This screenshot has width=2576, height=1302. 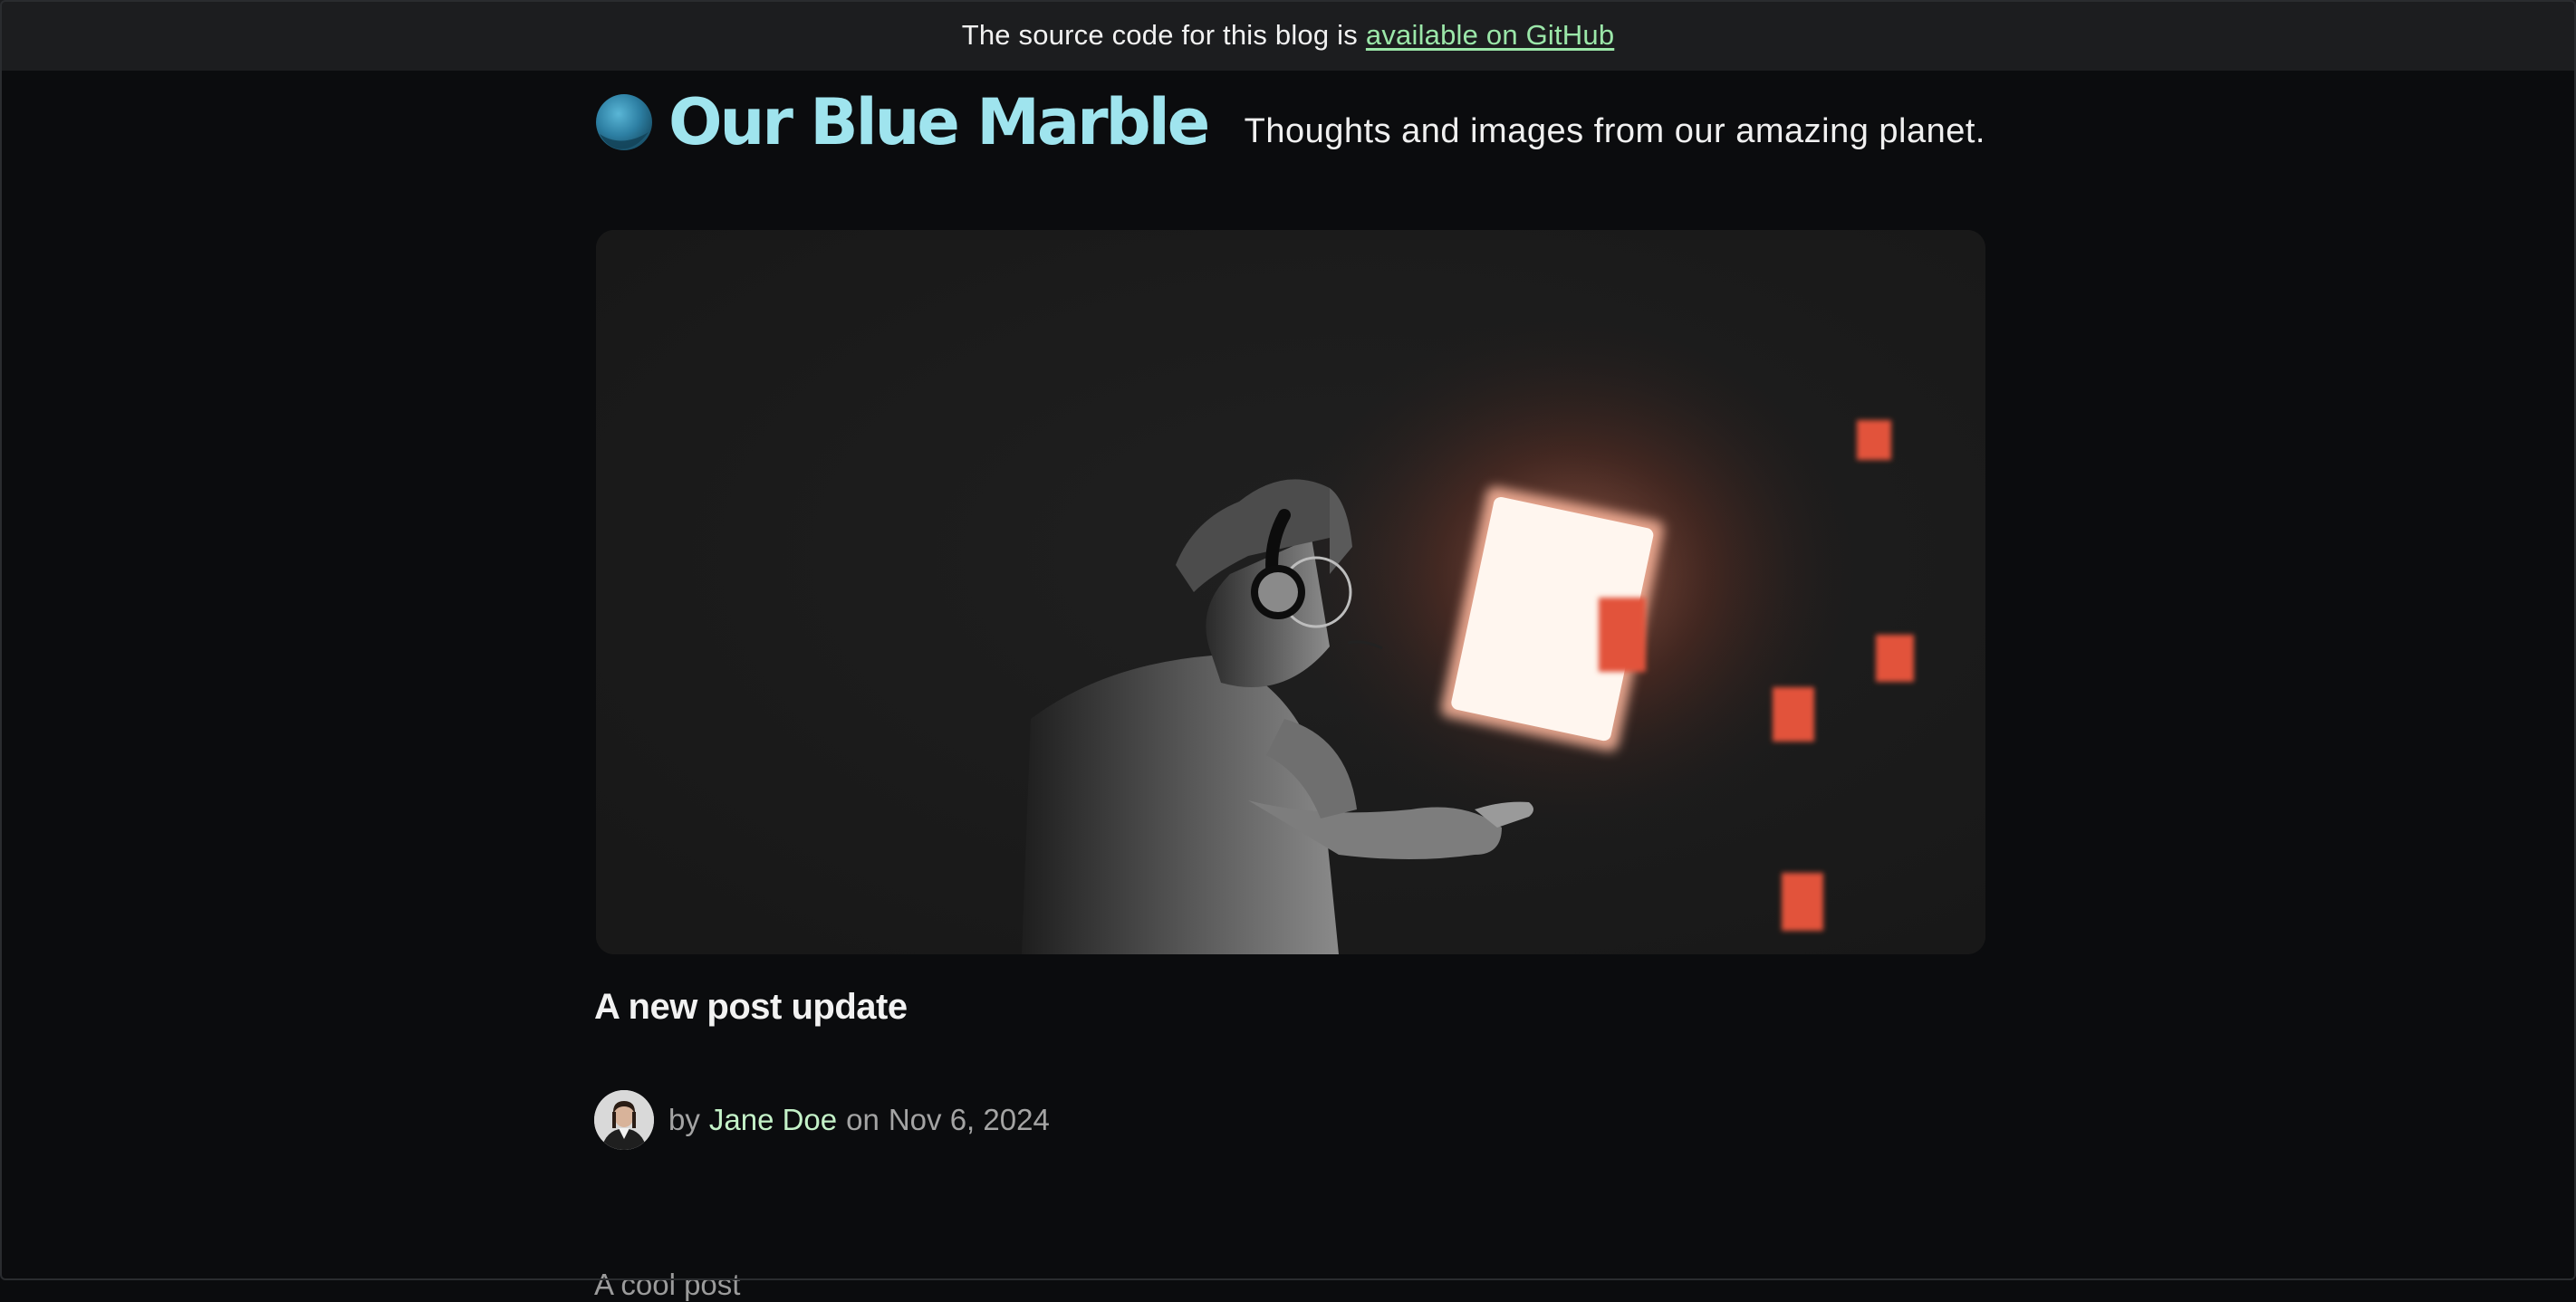 I want to click on post-date: Nov 6, 2024, so click(x=969, y=1119).